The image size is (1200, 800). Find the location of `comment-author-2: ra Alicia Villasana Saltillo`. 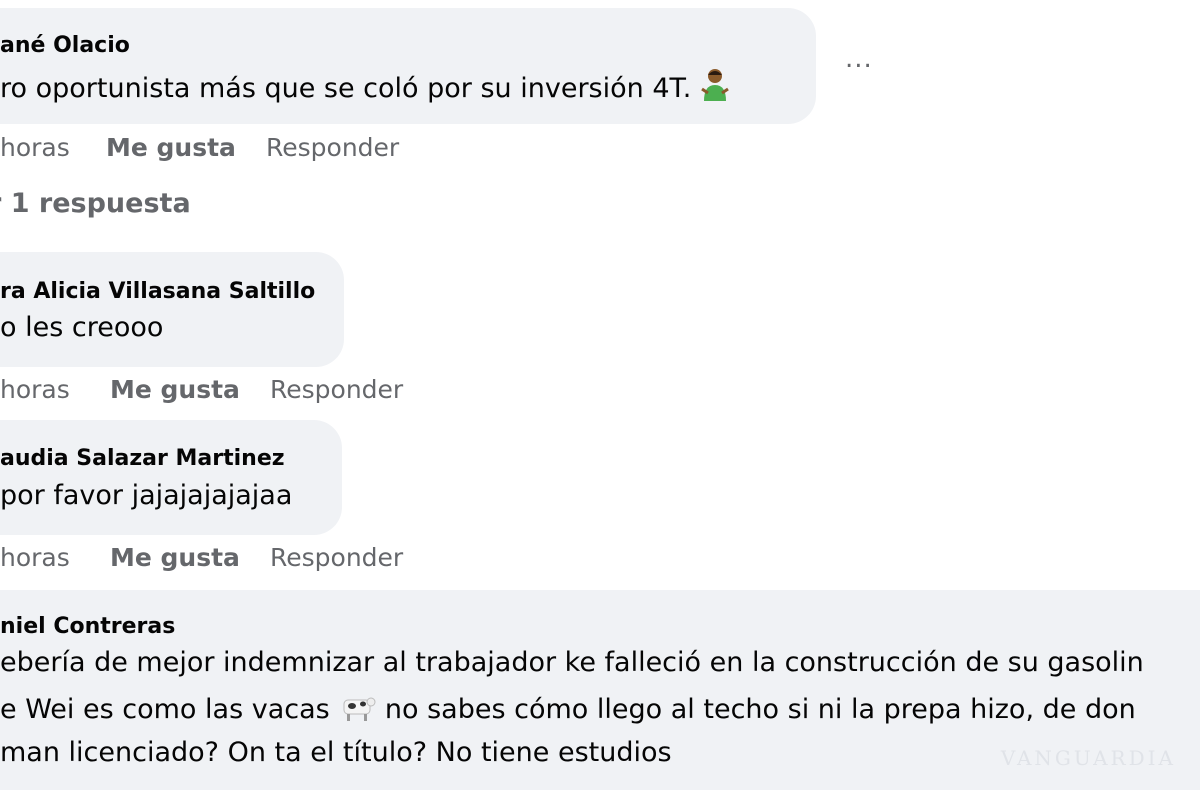

comment-author-2: ra Alicia Villasana Saltillo is located at coordinates (157, 291).